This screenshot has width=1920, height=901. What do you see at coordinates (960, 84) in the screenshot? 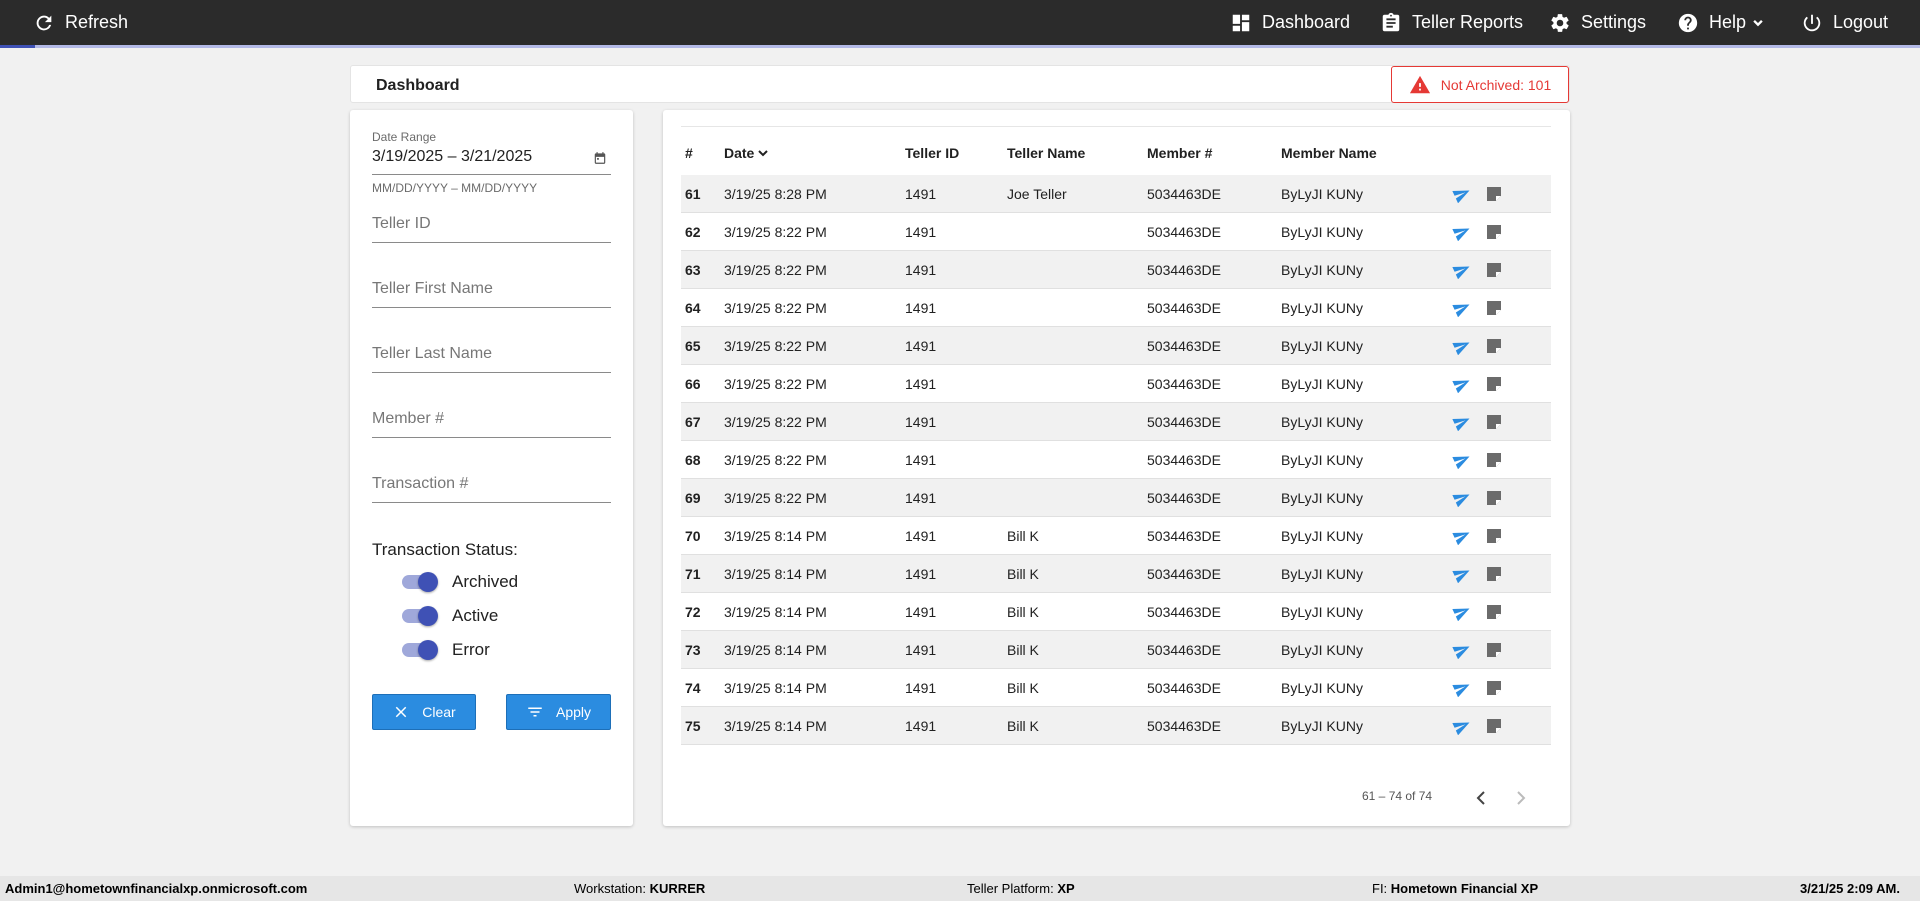
I see `dashboard-header-card: Dashboard` at bounding box center [960, 84].